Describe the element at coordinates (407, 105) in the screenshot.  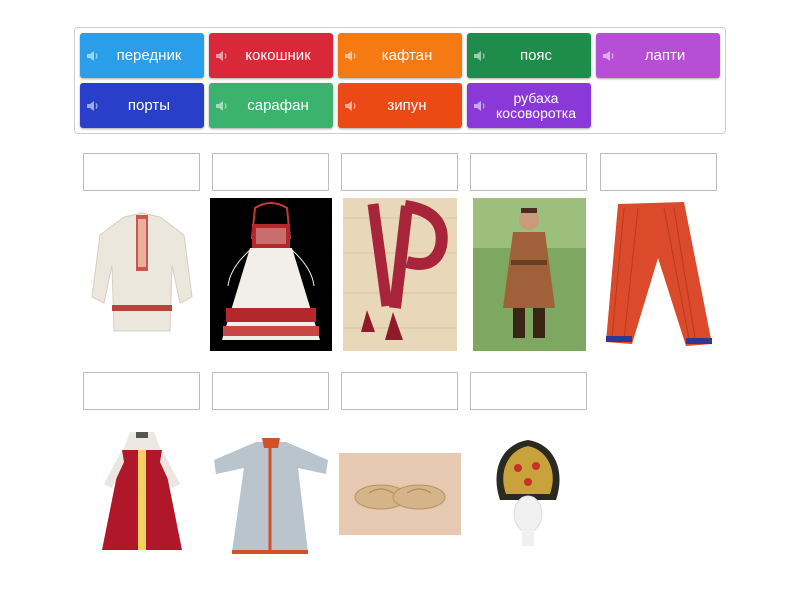
I see `tile-label: зипун` at that location.